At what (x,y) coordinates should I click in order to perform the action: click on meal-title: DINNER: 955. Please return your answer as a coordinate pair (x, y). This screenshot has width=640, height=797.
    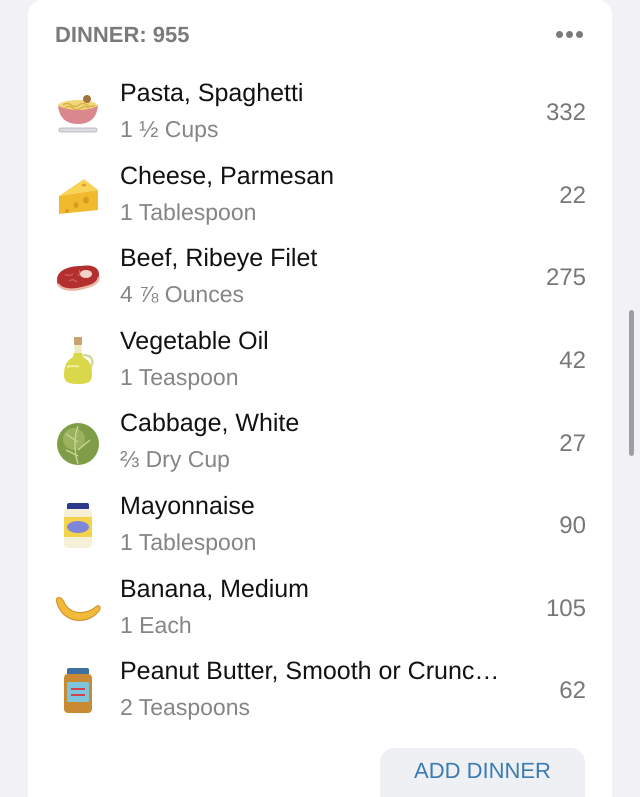
    Looking at the image, I should click on (122, 35).